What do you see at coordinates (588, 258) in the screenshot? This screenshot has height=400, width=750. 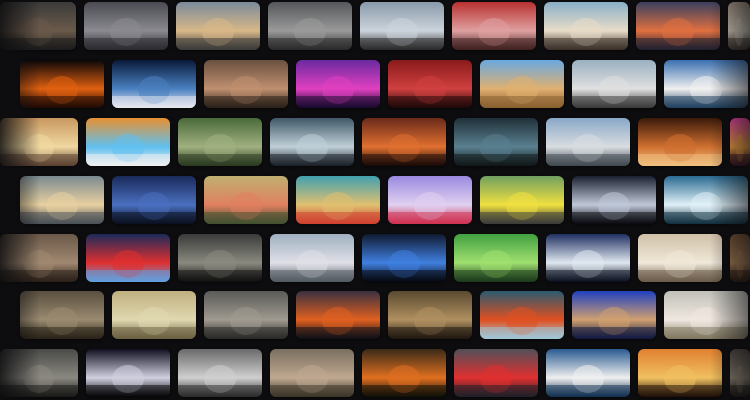 I see `video-thumbnail-concert-crowd` at bounding box center [588, 258].